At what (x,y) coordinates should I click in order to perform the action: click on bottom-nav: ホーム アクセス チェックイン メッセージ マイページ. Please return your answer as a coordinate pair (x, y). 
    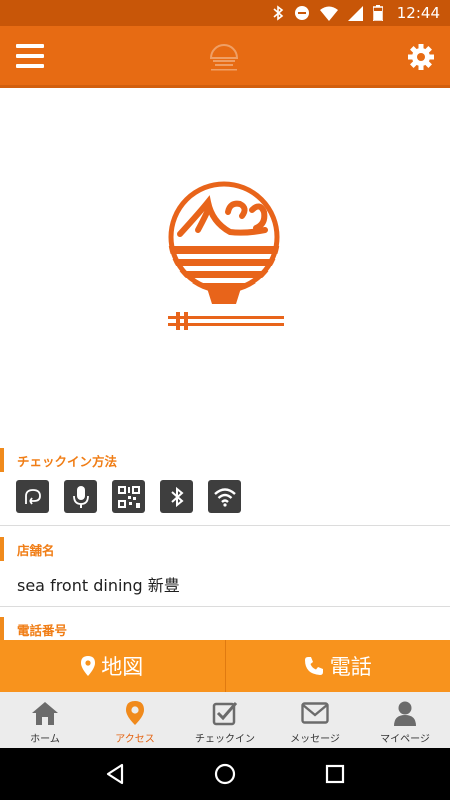
    Looking at the image, I should click on (225, 720).